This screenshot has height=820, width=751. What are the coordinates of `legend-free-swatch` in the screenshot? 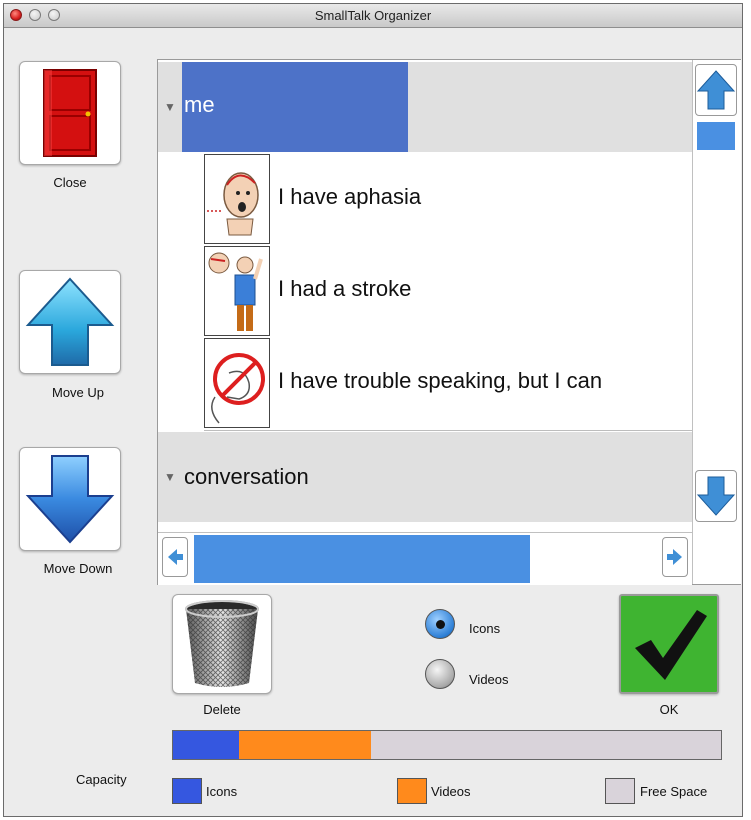 It's located at (620, 791).